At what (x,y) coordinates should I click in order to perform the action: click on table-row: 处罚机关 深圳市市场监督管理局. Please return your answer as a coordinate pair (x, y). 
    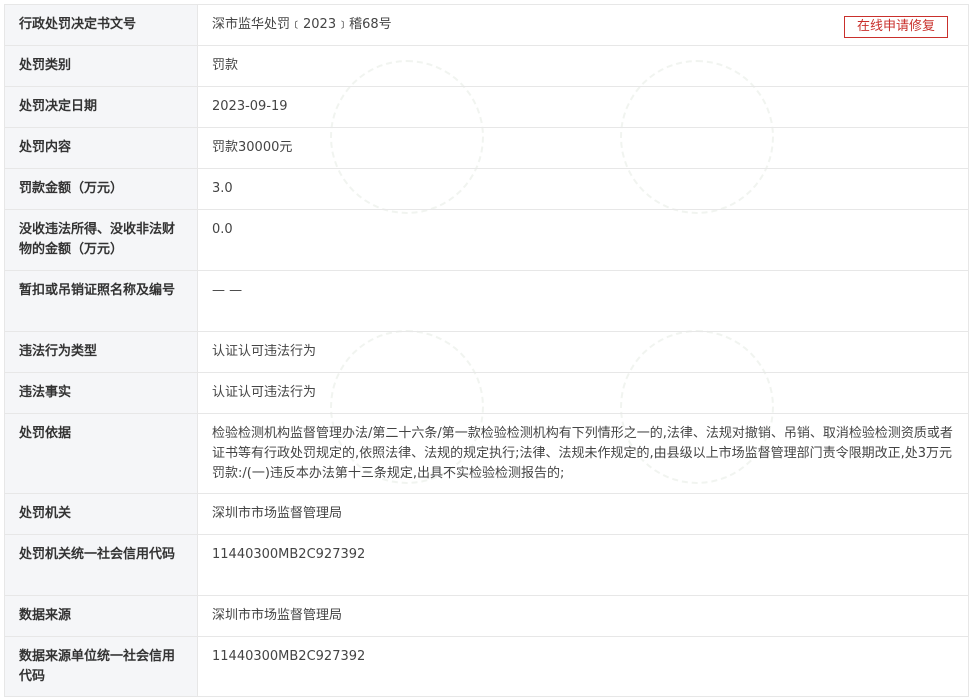
    Looking at the image, I should click on (486, 514).